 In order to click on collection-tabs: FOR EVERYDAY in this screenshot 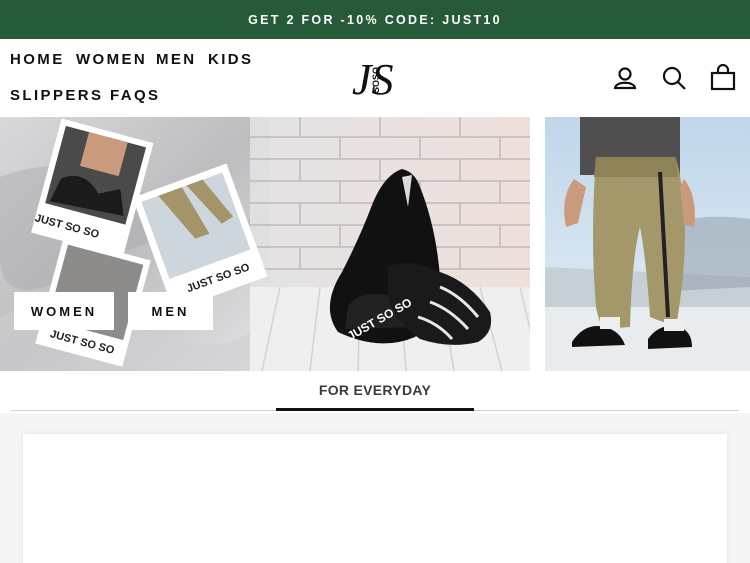, I will do `click(375, 392)`.